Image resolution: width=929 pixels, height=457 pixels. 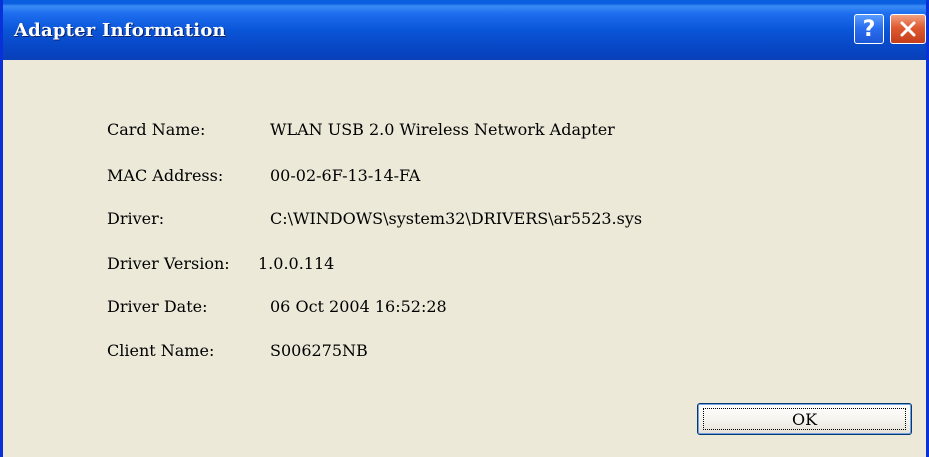 I want to click on driver-version-value: 1.0.0.114, so click(x=296, y=263).